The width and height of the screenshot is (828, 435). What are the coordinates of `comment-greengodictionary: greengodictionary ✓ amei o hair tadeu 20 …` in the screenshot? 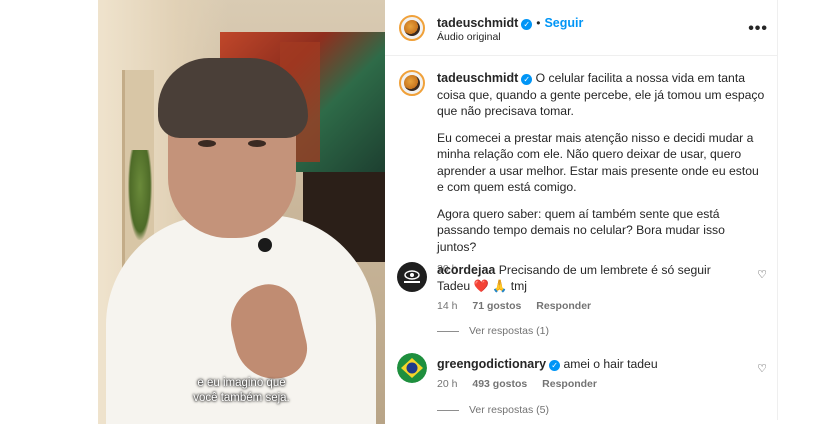 It's located at (592, 374).